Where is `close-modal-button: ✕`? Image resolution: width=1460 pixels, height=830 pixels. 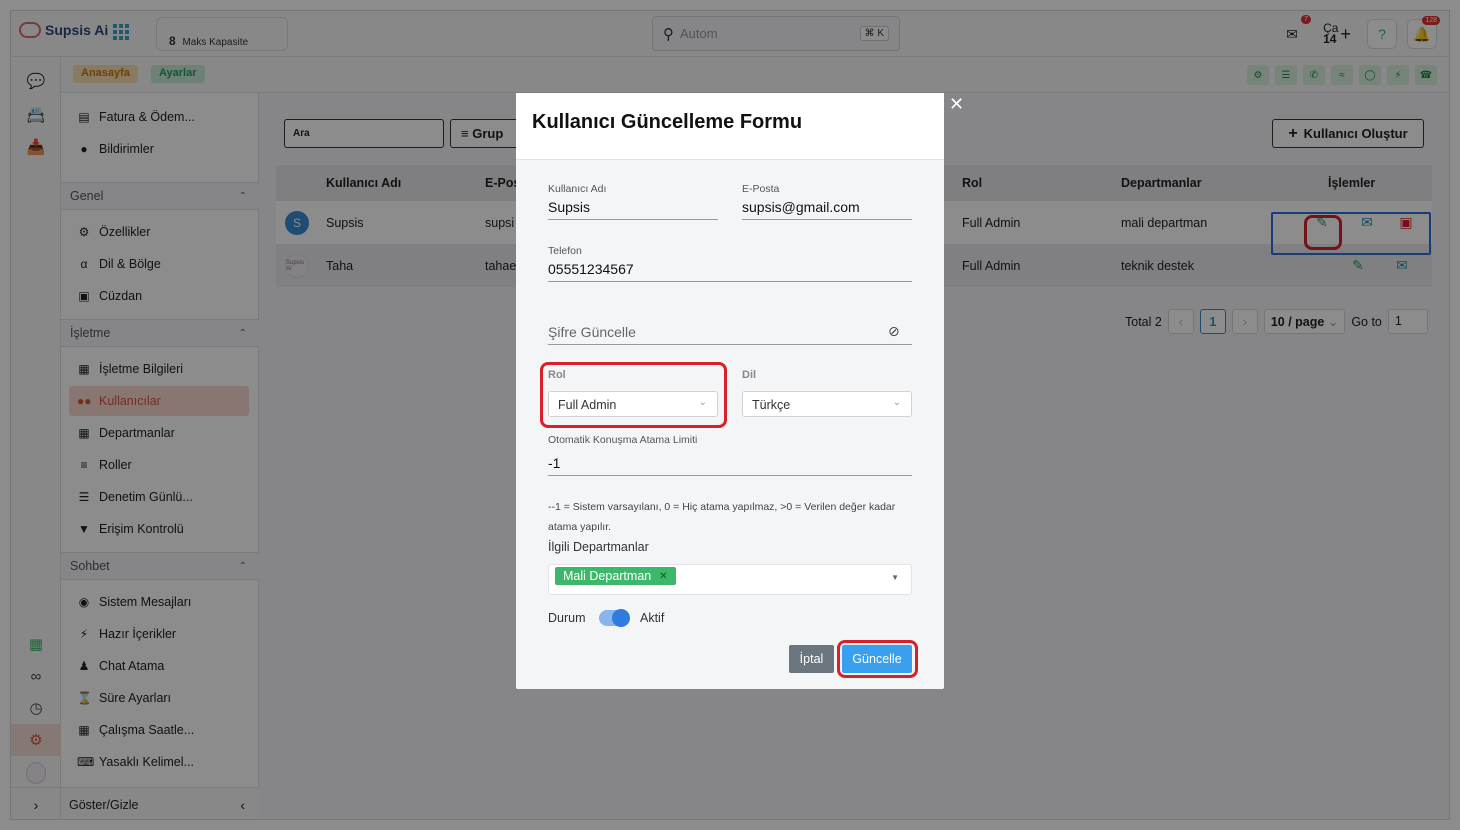
close-modal-button: ✕ is located at coordinates (956, 104).